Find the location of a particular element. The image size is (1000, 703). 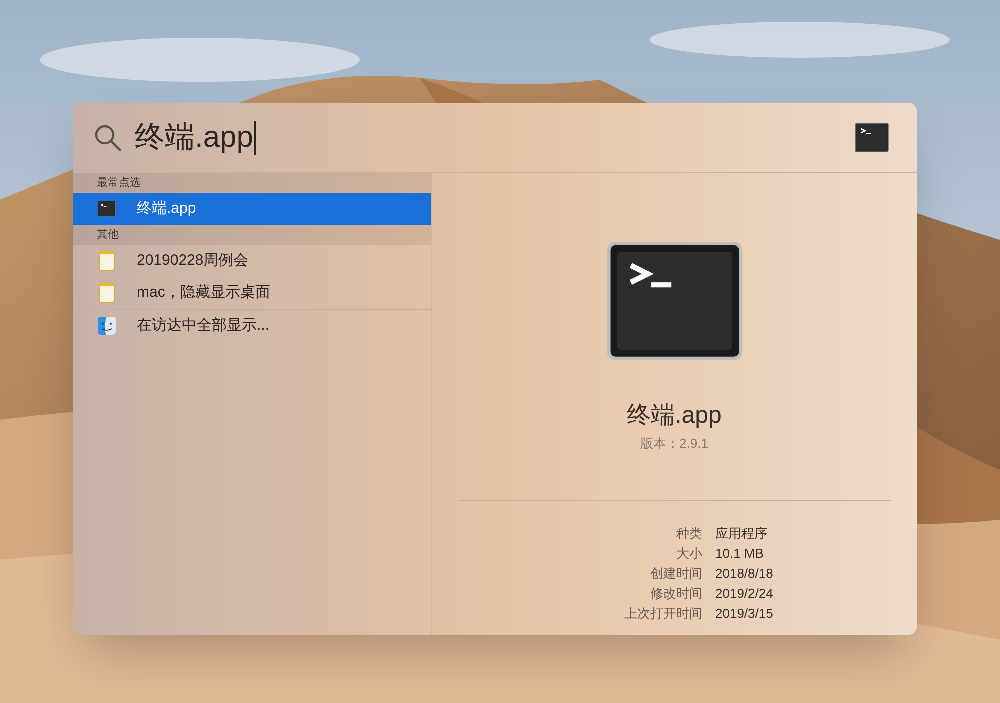

search-field: 终端.app is located at coordinates (495, 137).